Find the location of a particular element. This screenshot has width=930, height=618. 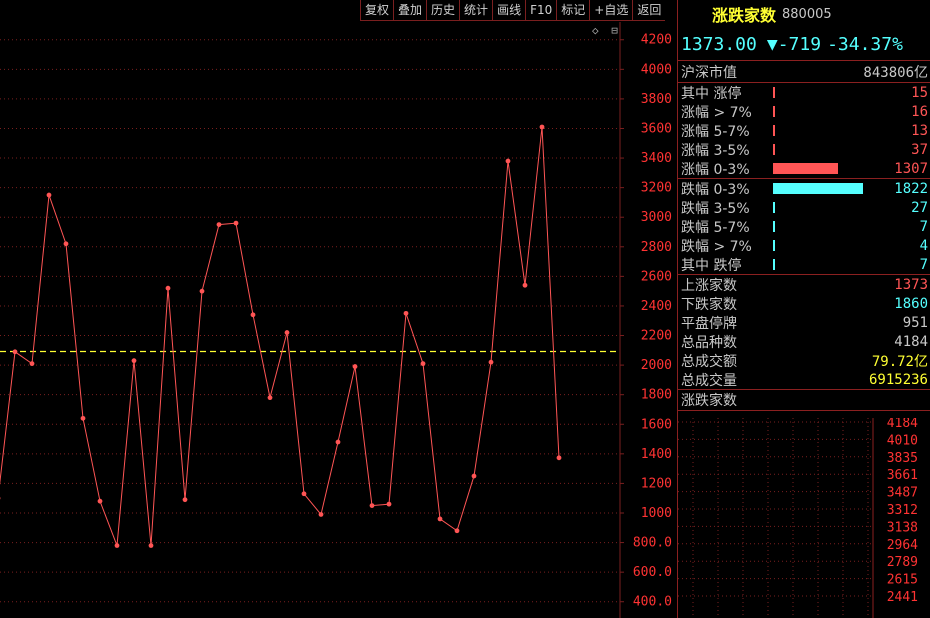

stat-label: 总成交额 is located at coordinates (709, 361).